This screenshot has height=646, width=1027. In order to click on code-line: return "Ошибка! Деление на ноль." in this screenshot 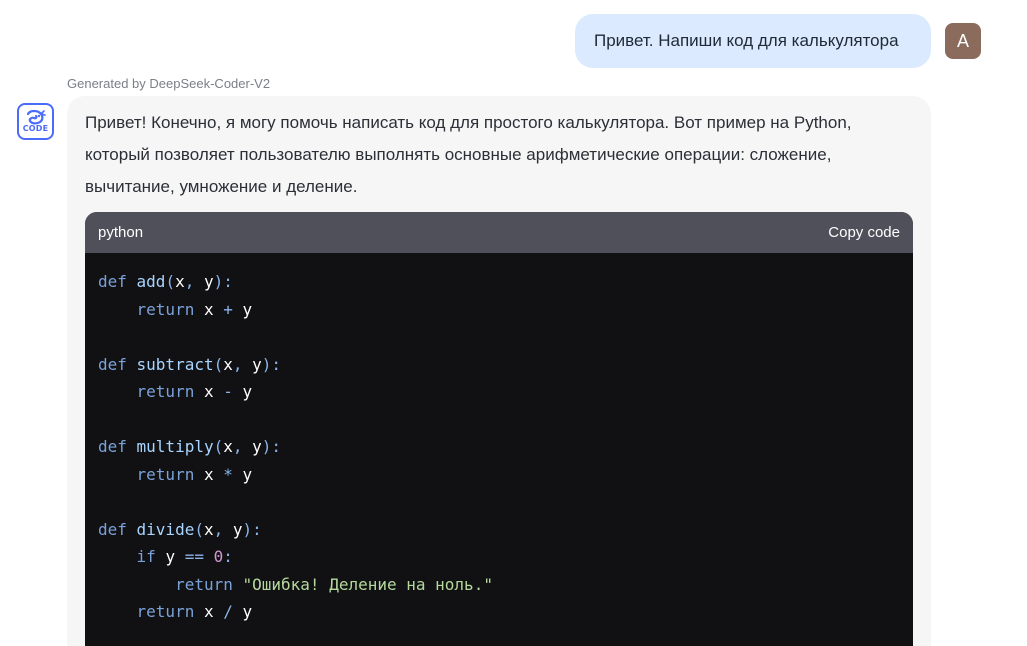, I will do `click(295, 585)`.